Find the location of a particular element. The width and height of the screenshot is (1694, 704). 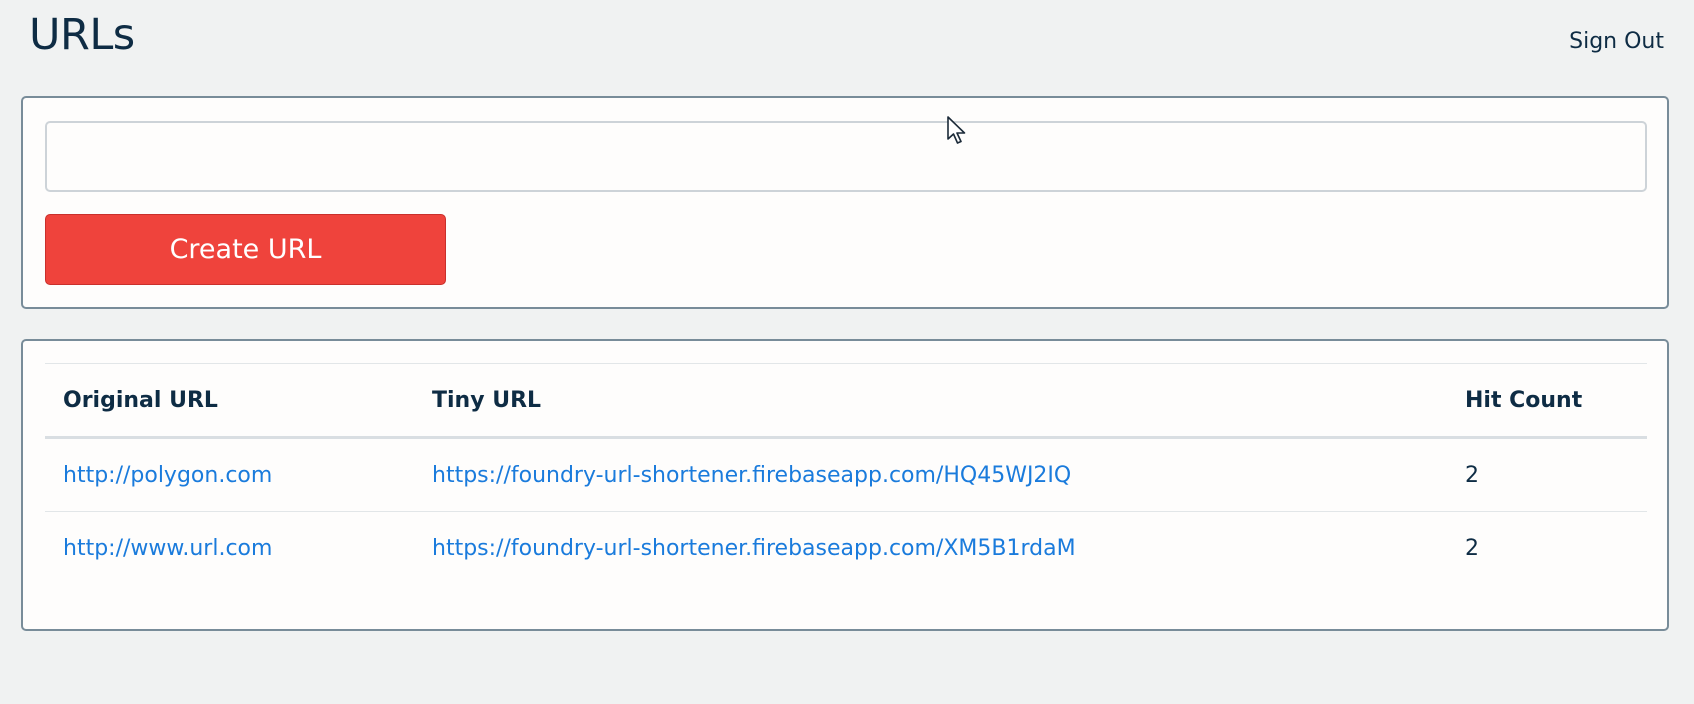

sign-out-link: Sign Out is located at coordinates (1616, 41).